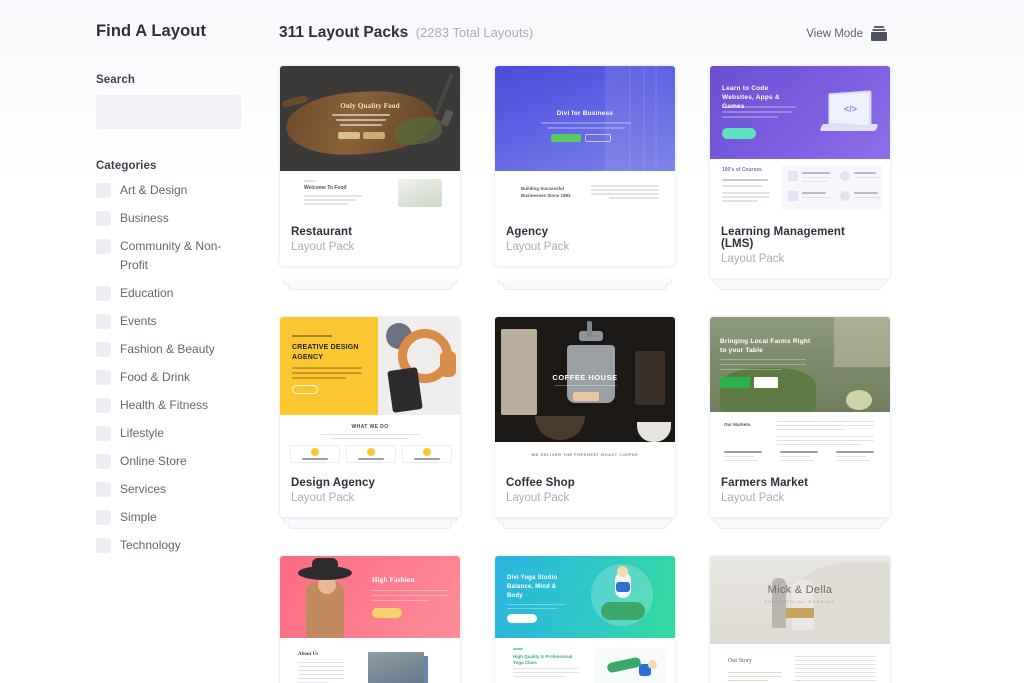 Image resolution: width=1024 pixels, height=683 pixels. I want to click on thumbnail-body-heading: WHAT WE DO, so click(370, 427).